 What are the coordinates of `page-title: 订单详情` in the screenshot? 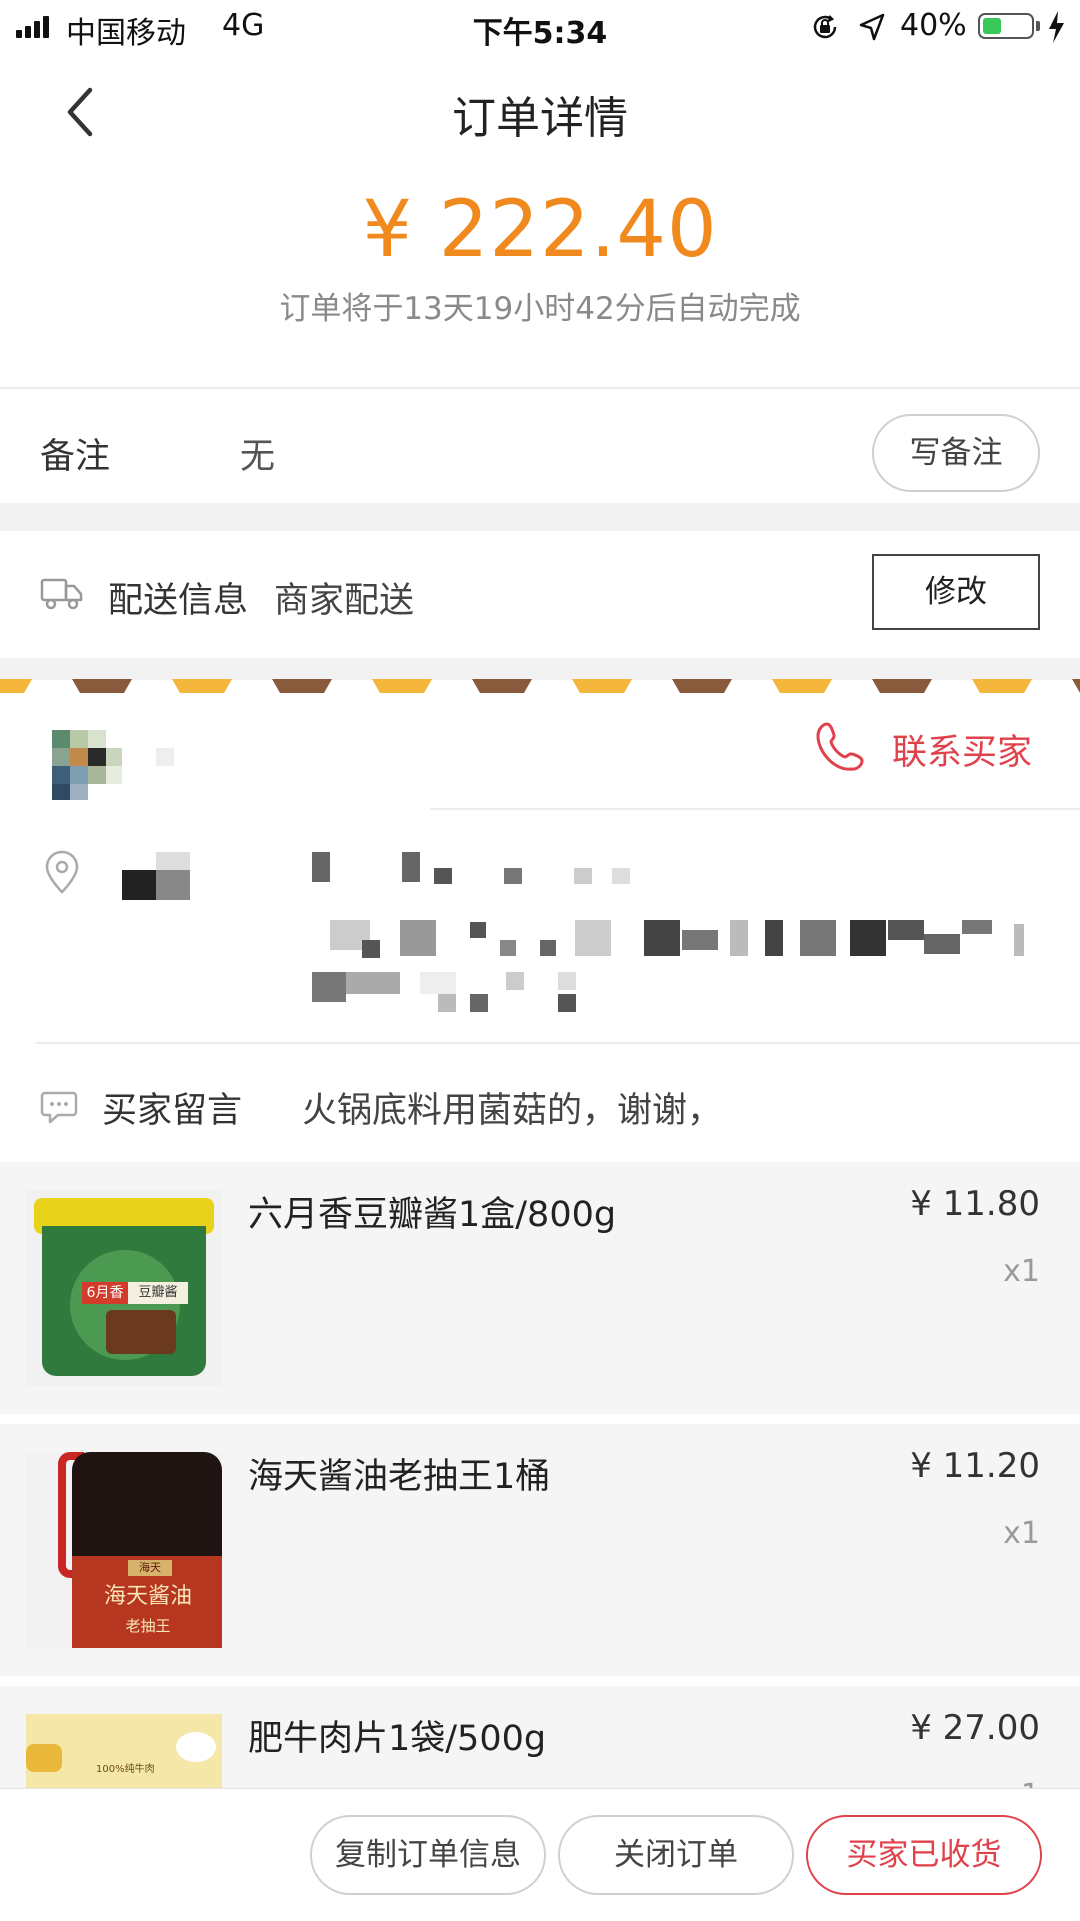 It's located at (540, 118).